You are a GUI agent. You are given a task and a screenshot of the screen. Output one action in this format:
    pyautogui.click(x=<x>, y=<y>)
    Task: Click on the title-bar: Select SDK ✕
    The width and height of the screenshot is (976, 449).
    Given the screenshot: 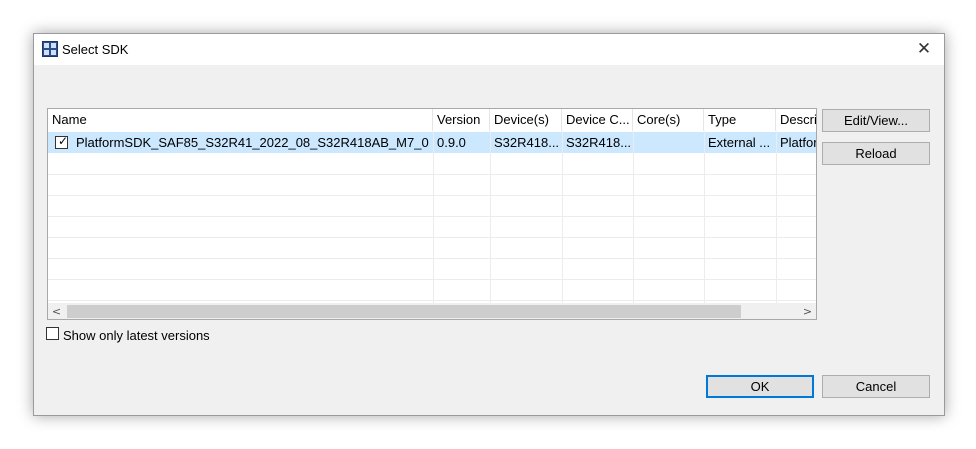 What is the action you would take?
    pyautogui.click(x=489, y=49)
    